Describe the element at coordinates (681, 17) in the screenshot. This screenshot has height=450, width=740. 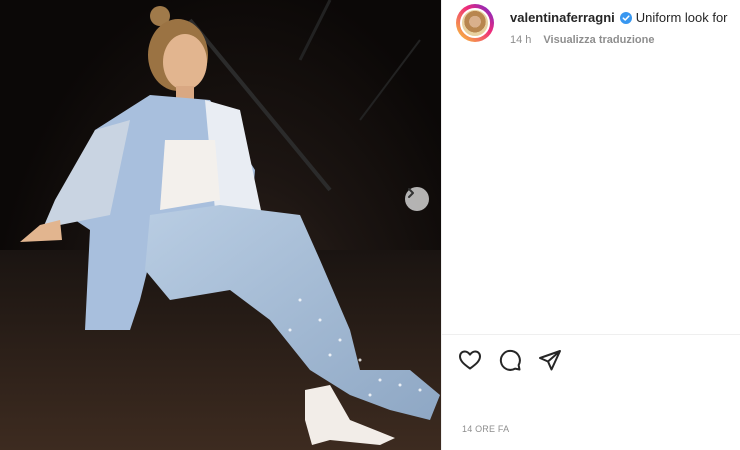
I see `caption-text: Uniform look for` at that location.